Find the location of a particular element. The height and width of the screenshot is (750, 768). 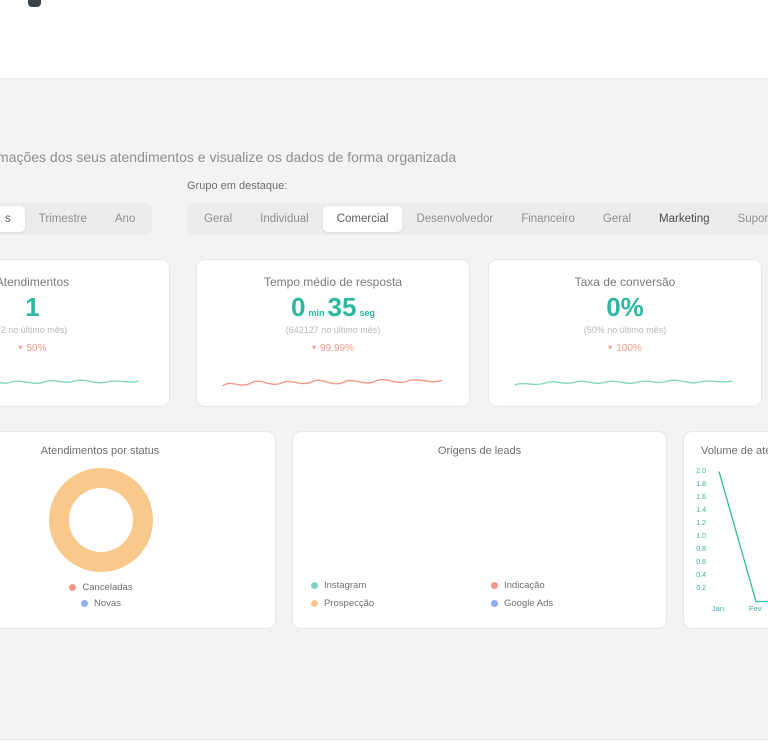

tab-group-suporte-tecnico: Suporte técnico is located at coordinates (746, 219).